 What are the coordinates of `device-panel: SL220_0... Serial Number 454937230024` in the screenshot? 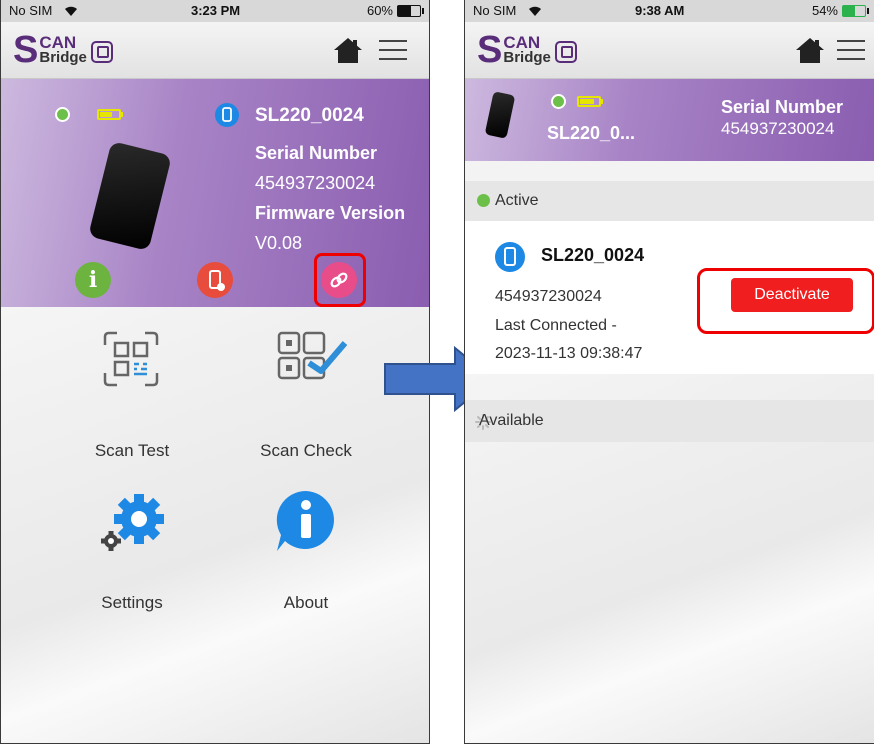 It's located at (669, 120).